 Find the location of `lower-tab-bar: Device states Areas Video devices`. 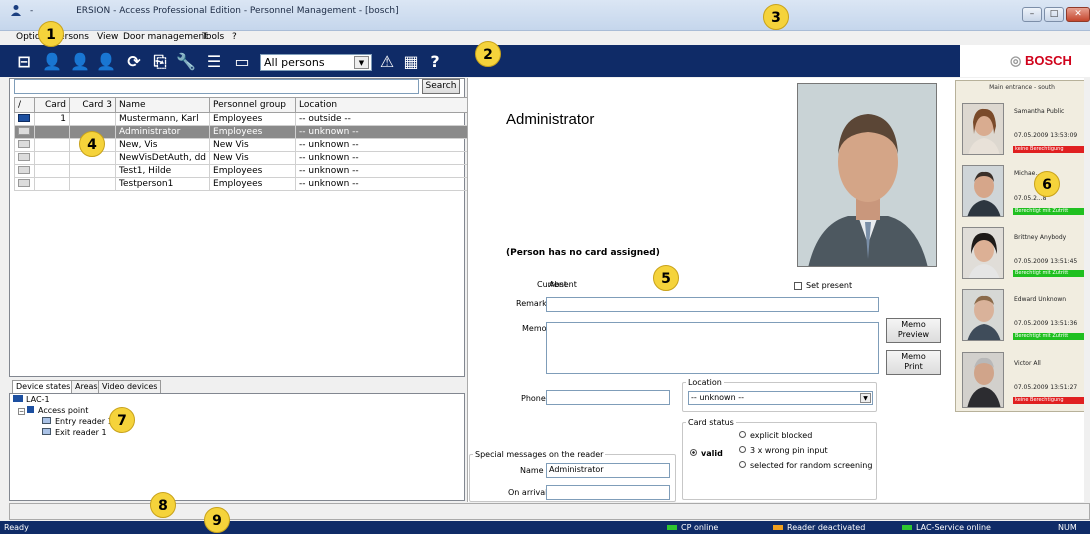

lower-tab-bar: Device states Areas Video devices is located at coordinates (92, 387).